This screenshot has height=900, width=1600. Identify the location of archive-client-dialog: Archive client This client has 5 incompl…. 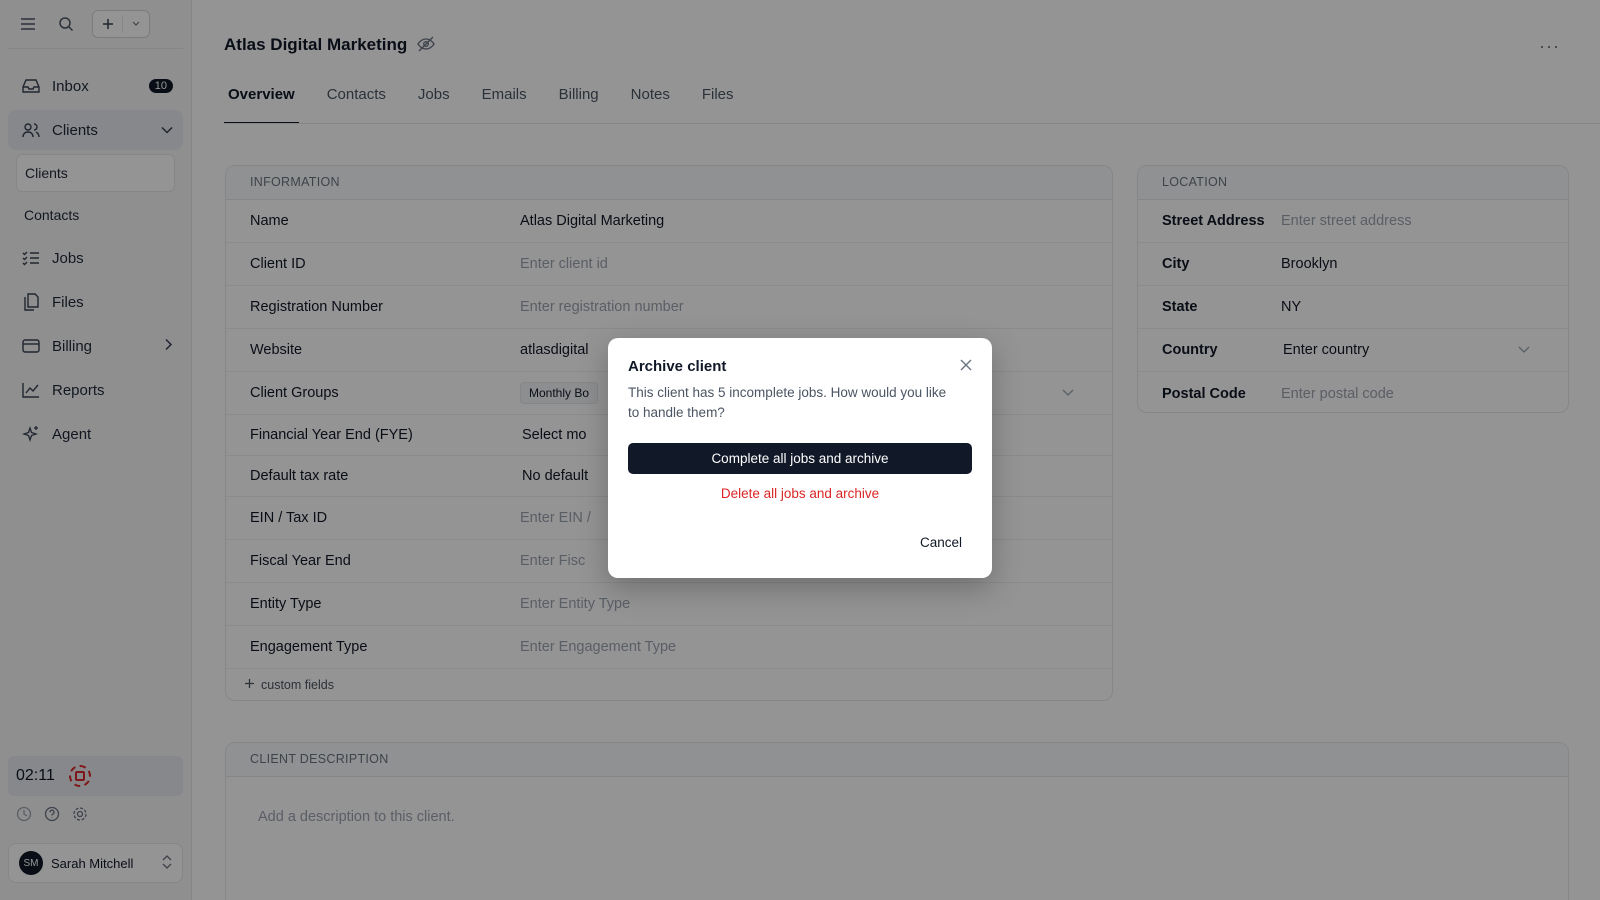
(800, 458).